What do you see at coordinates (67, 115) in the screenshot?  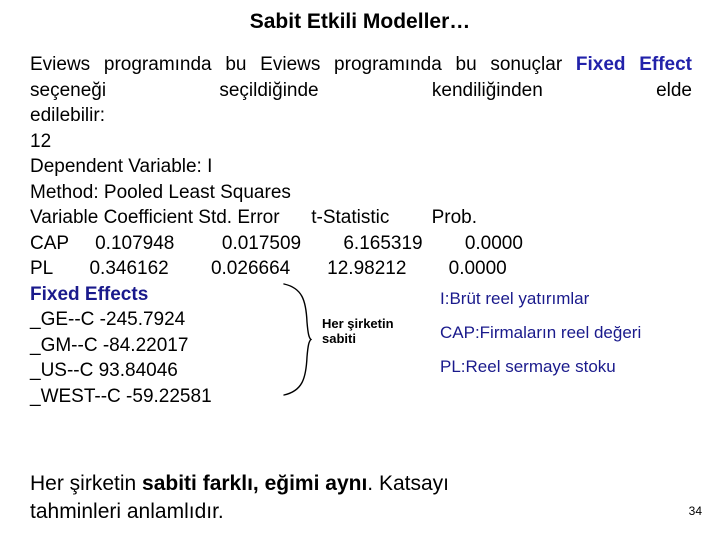 I see `intro-line-3: edilebilir:` at bounding box center [67, 115].